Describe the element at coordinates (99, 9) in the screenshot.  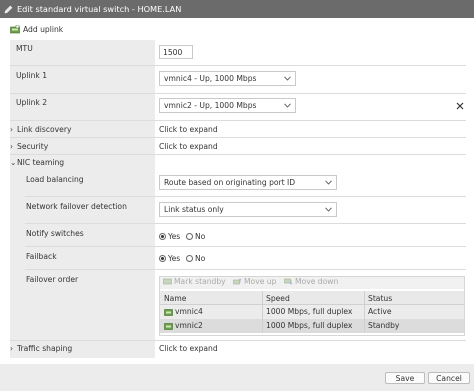
I see `window-title: Edit standard virtual switch - HOME.LAN` at that location.